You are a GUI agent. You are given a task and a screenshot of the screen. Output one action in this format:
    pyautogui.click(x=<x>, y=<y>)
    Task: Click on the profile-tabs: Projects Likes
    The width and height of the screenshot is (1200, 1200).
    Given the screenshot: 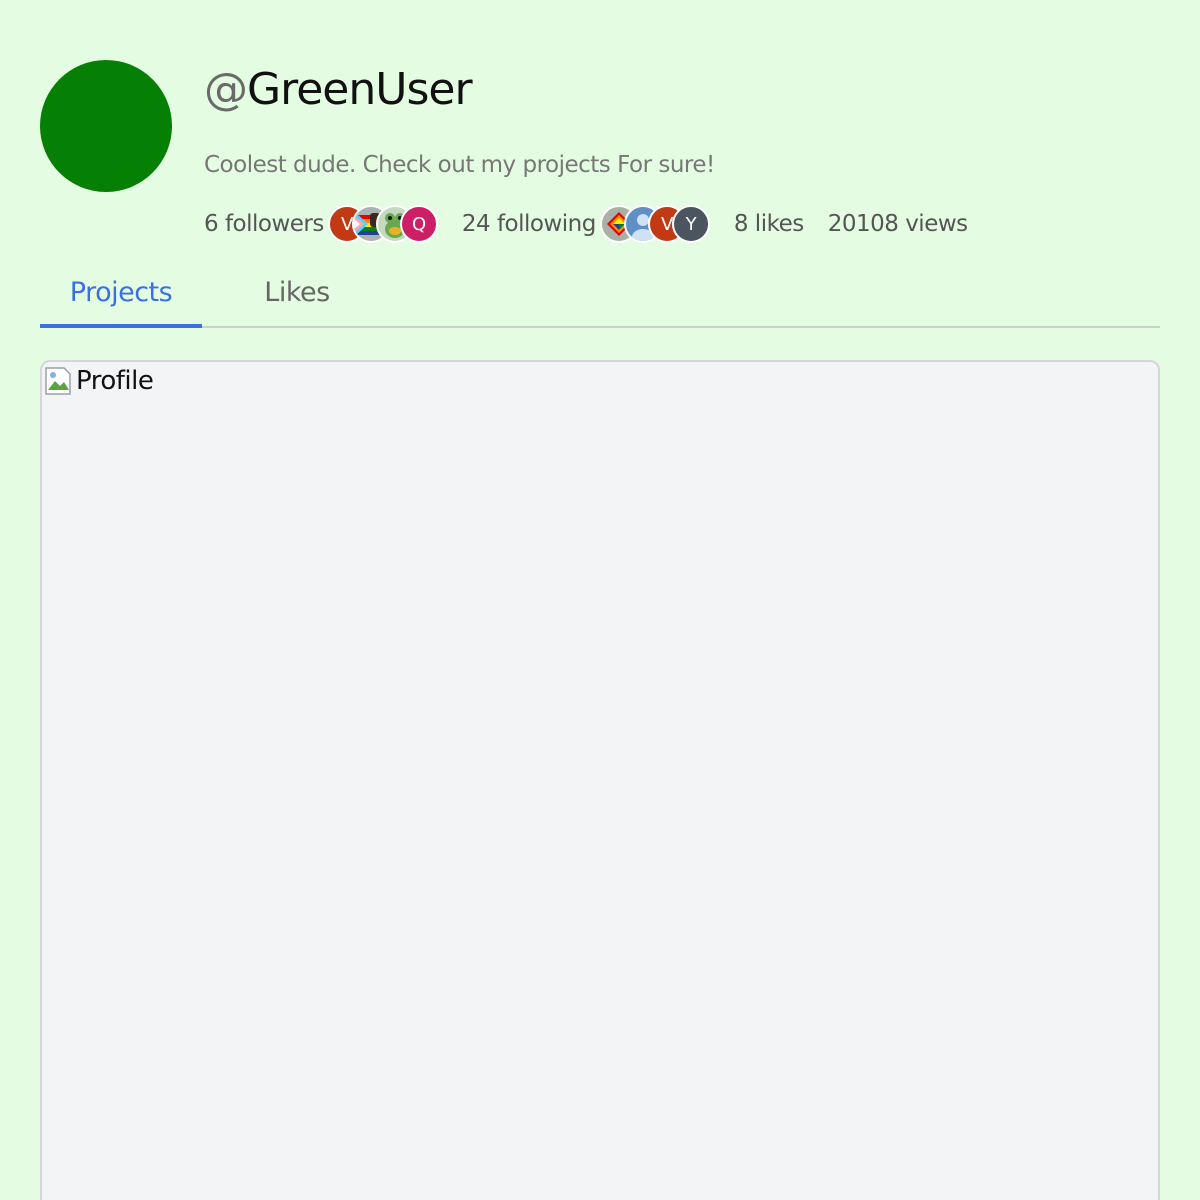 What is the action you would take?
    pyautogui.click(x=600, y=293)
    